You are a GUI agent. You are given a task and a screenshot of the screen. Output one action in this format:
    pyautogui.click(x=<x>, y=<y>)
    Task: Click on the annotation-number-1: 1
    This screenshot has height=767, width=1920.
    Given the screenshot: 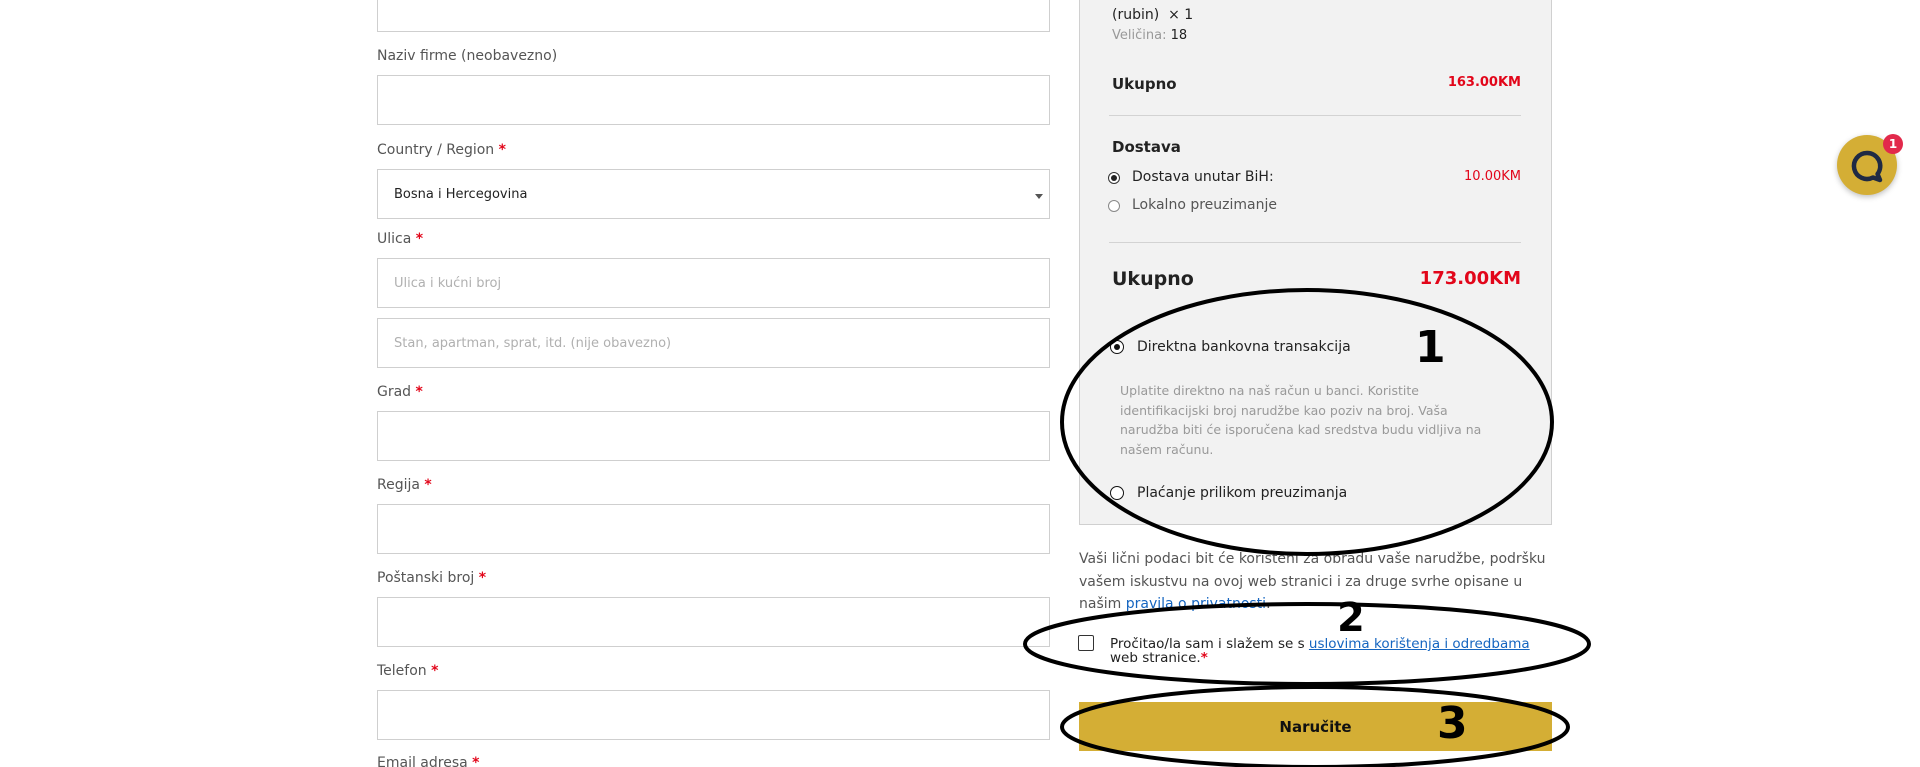 What is the action you would take?
    pyautogui.click(x=1430, y=347)
    